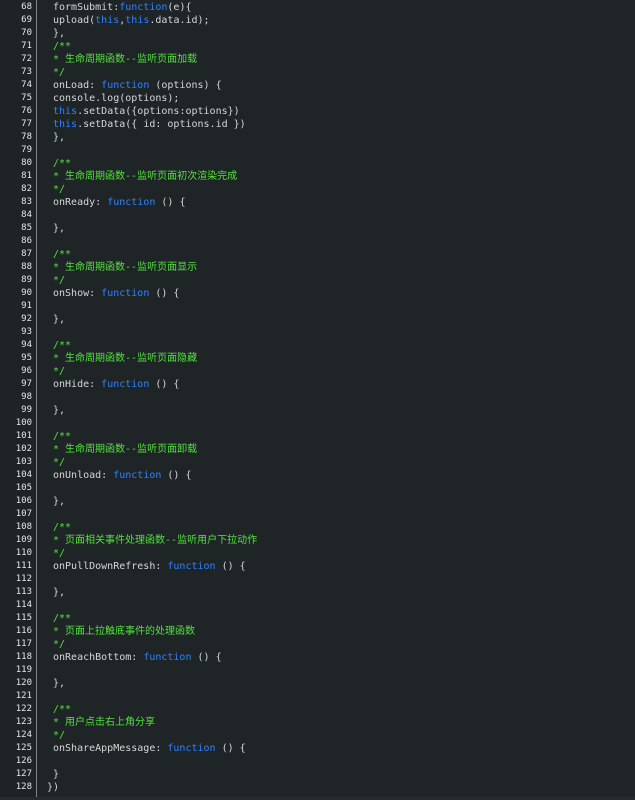  I want to click on code-line: 110 */, so click(317, 553).